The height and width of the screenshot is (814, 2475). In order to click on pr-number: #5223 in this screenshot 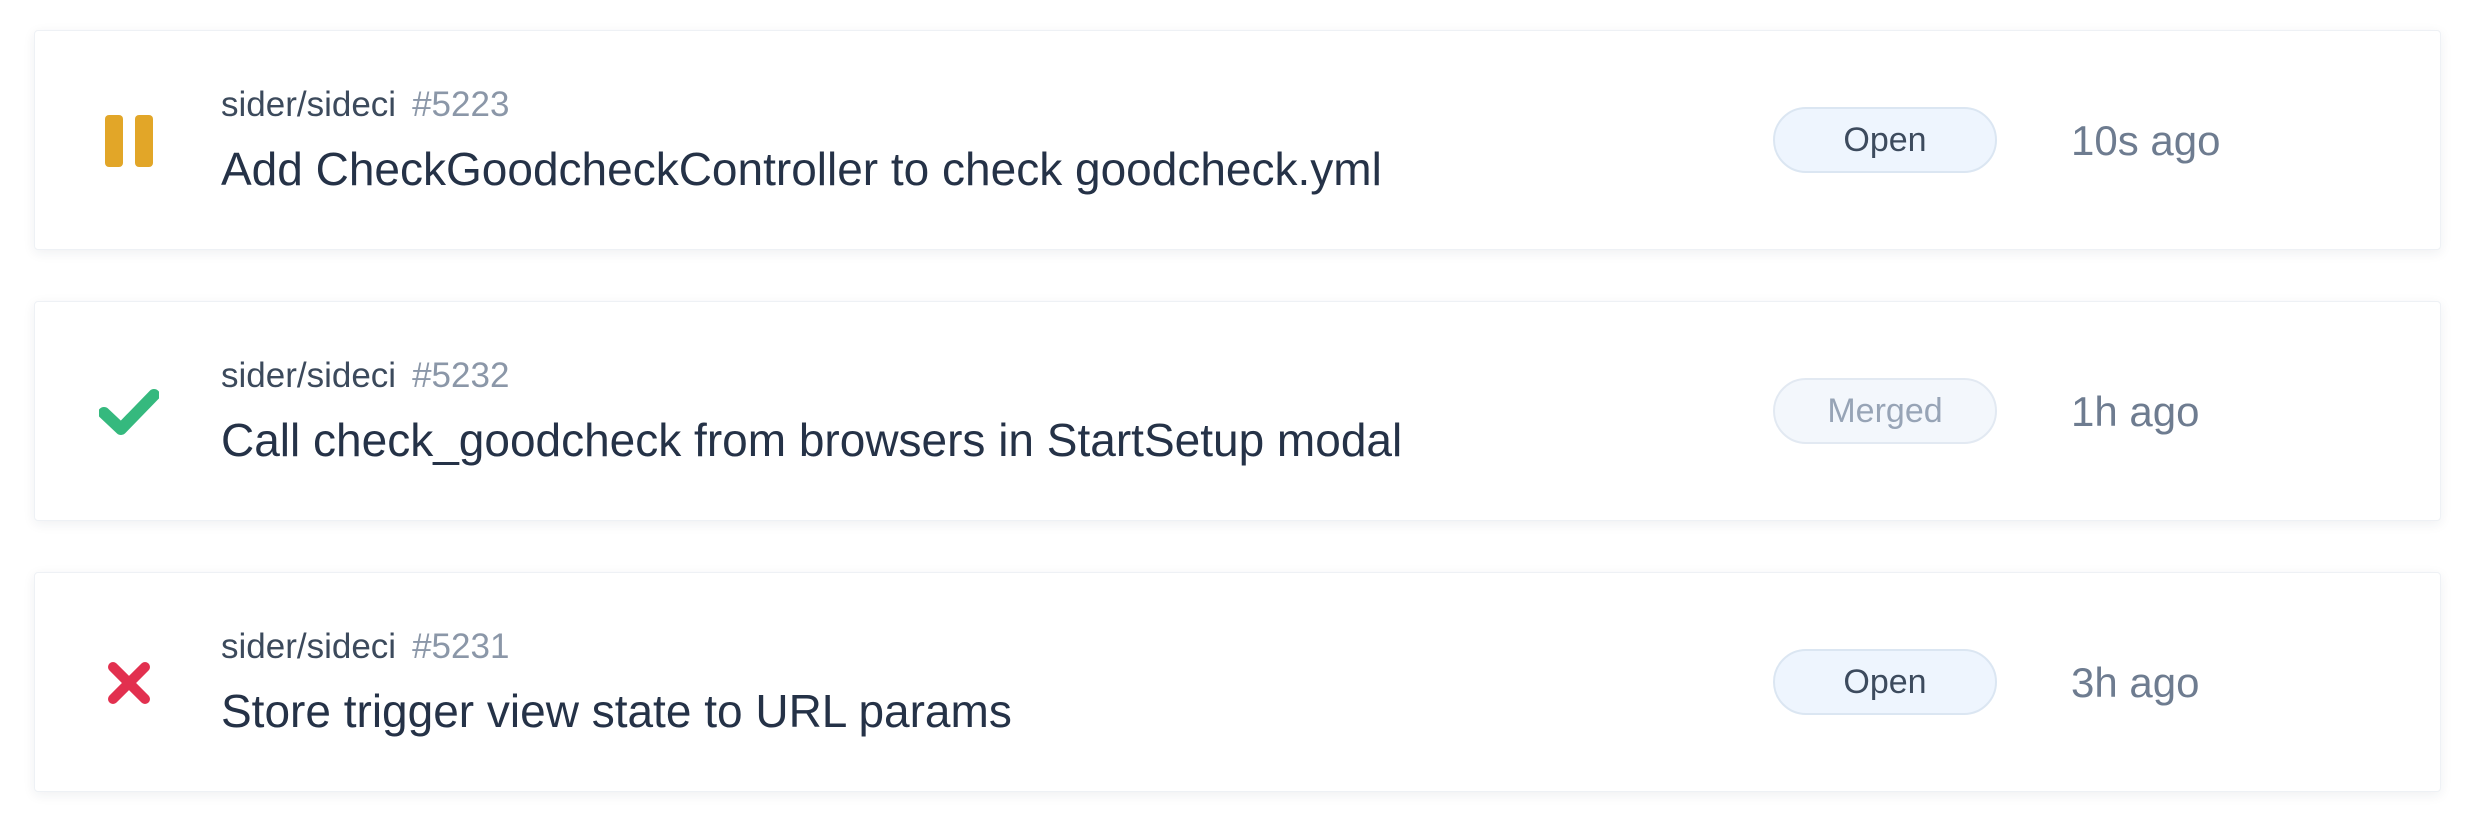, I will do `click(460, 104)`.